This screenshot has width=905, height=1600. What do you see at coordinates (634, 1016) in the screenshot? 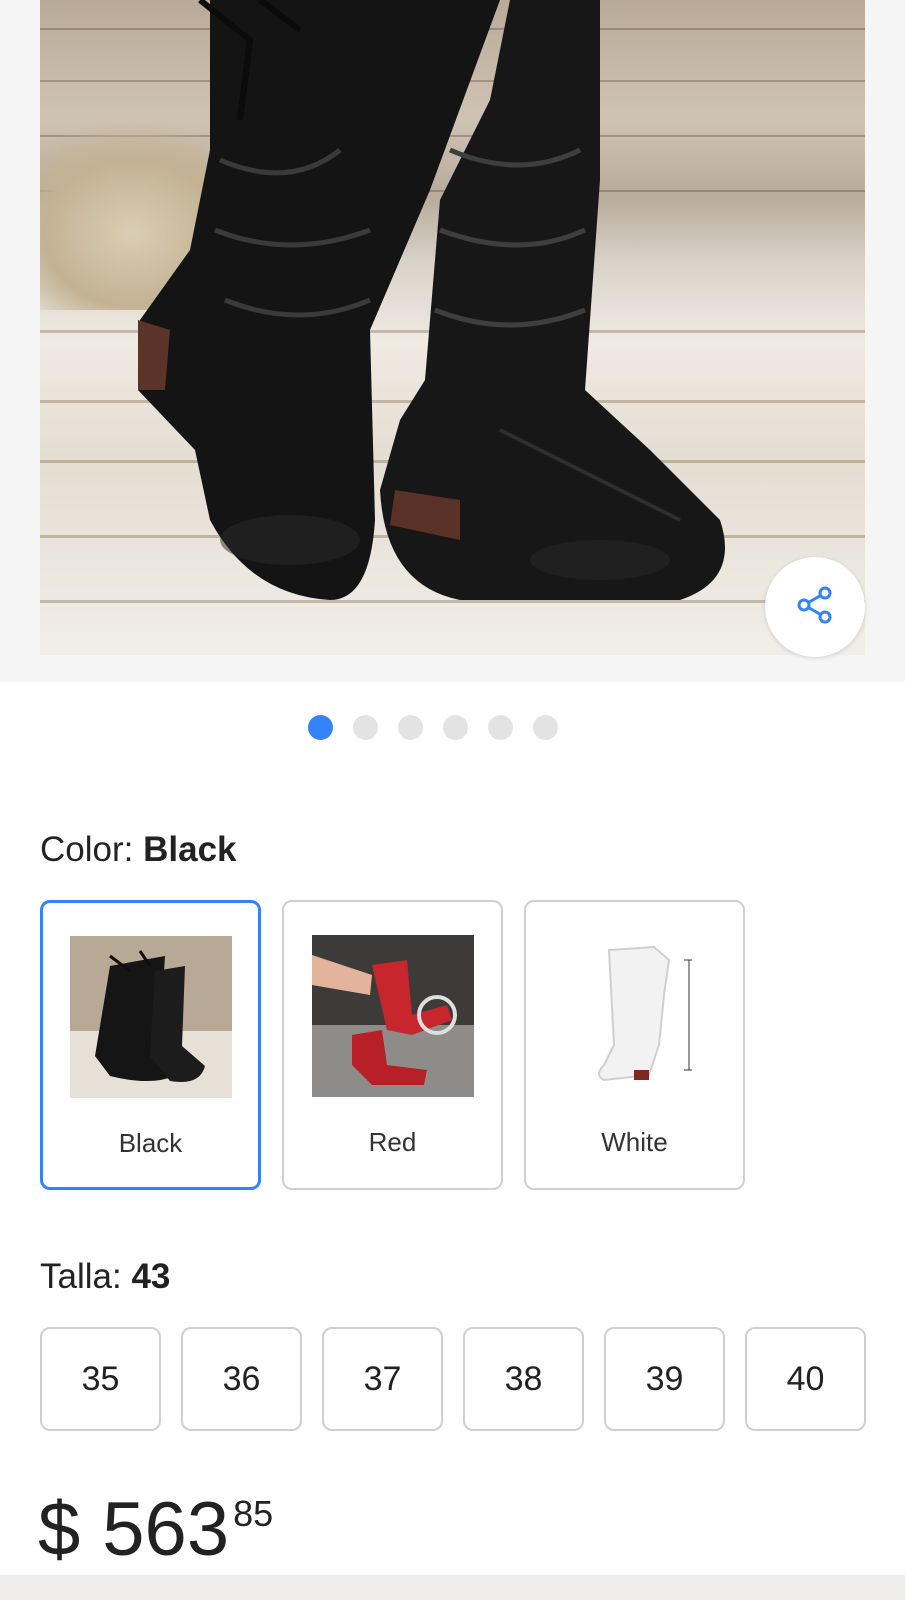
I see `color-thumb-white` at bounding box center [634, 1016].